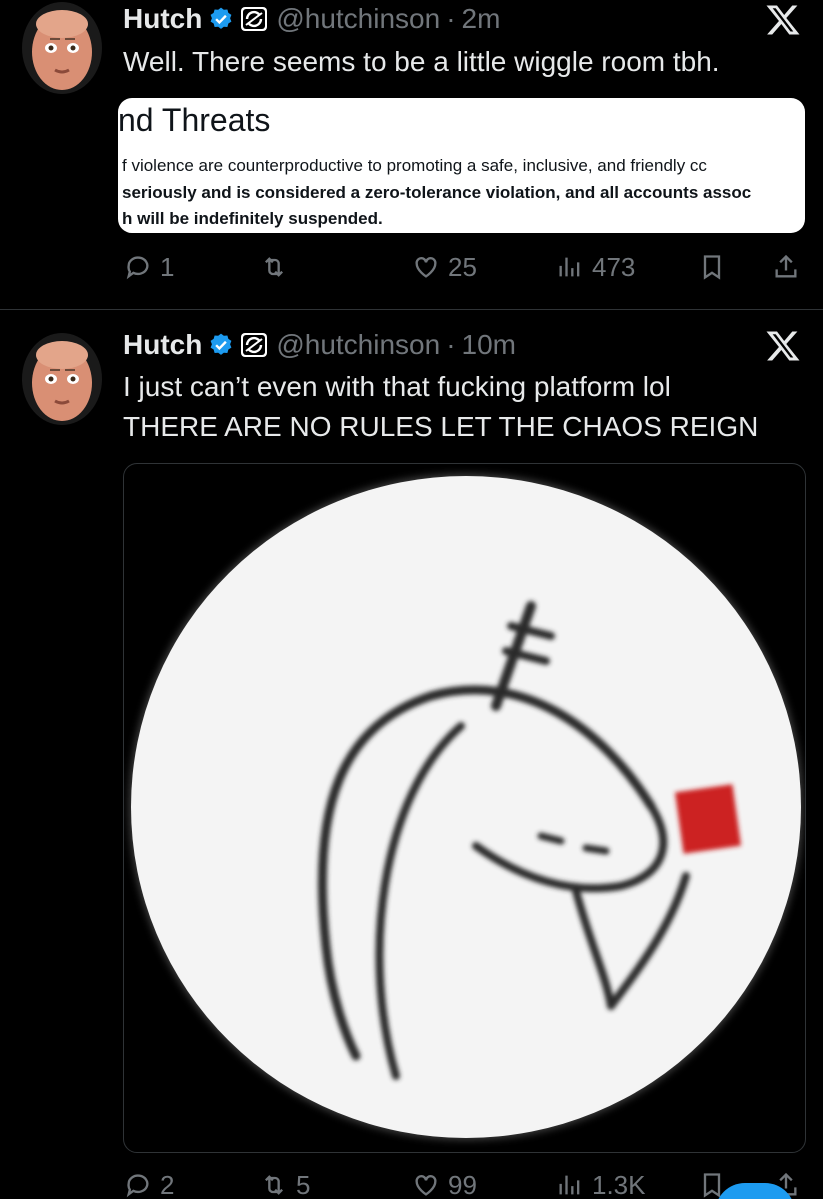 The image size is (823, 1199). I want to click on like-count: 25, so click(462, 266).